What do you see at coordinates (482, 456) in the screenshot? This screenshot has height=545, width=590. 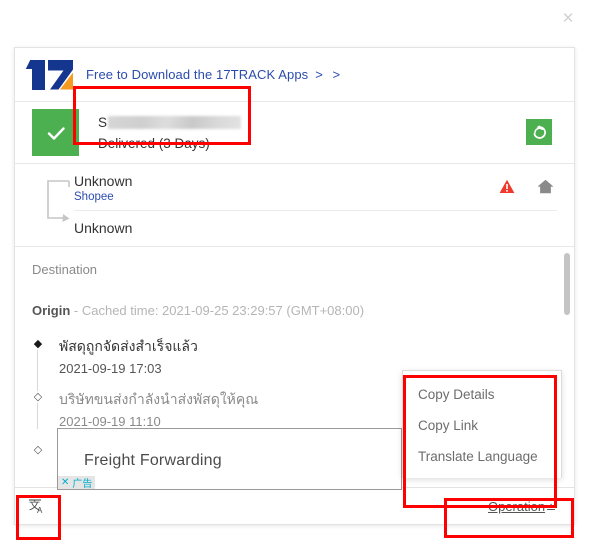 I see `menu-item-translate-language: Translate Language` at bounding box center [482, 456].